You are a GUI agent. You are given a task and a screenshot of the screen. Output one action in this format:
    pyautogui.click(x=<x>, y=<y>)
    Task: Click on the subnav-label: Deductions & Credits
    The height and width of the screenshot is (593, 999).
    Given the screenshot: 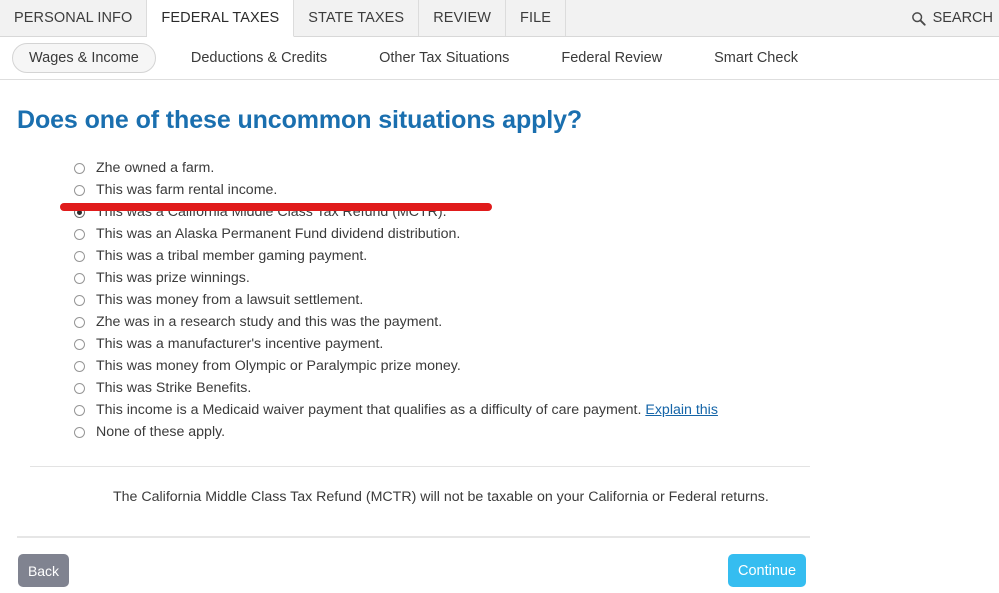 What is the action you would take?
    pyautogui.click(x=259, y=58)
    